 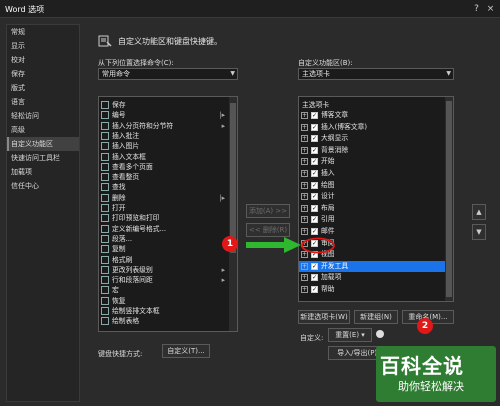 What do you see at coordinates (372, 219) in the screenshot?
I see `ribbon-tab-item: + ✓ 引用` at bounding box center [372, 219].